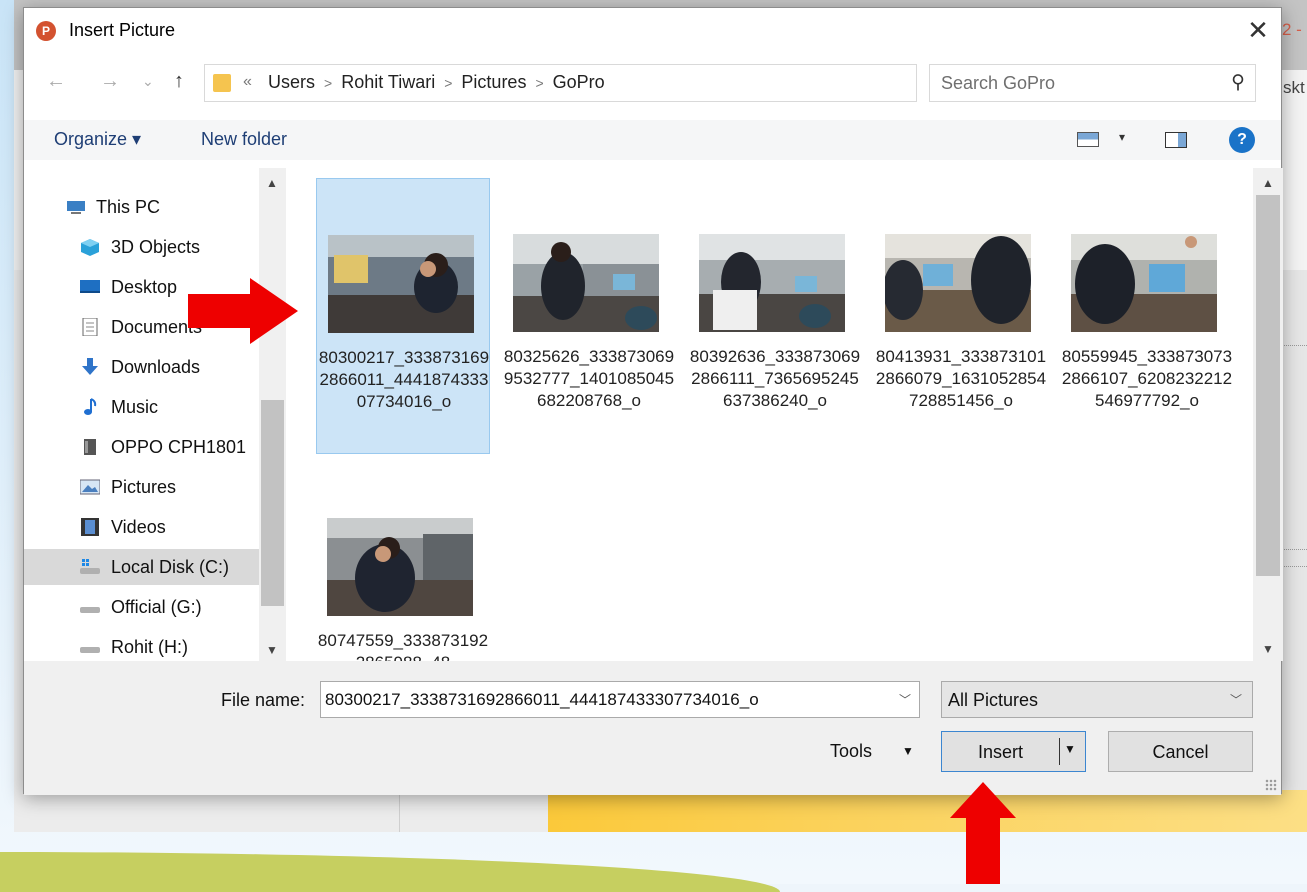 The height and width of the screenshot is (892, 1307). What do you see at coordinates (135, 407) in the screenshot?
I see `nav-item-label: Music` at bounding box center [135, 407].